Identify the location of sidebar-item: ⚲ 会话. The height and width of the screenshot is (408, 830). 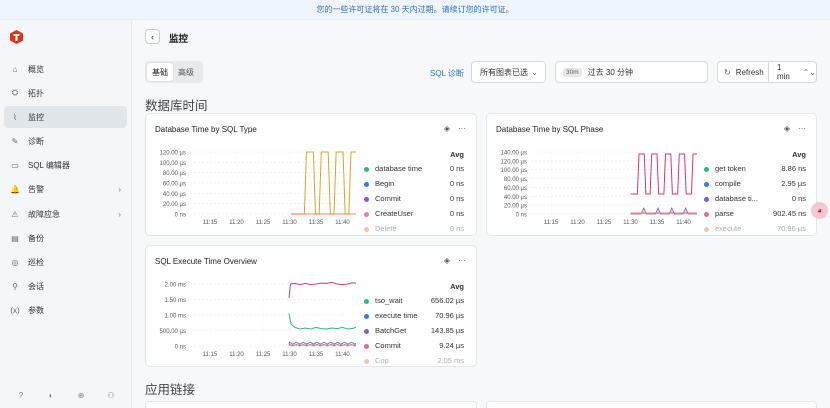
(65, 287).